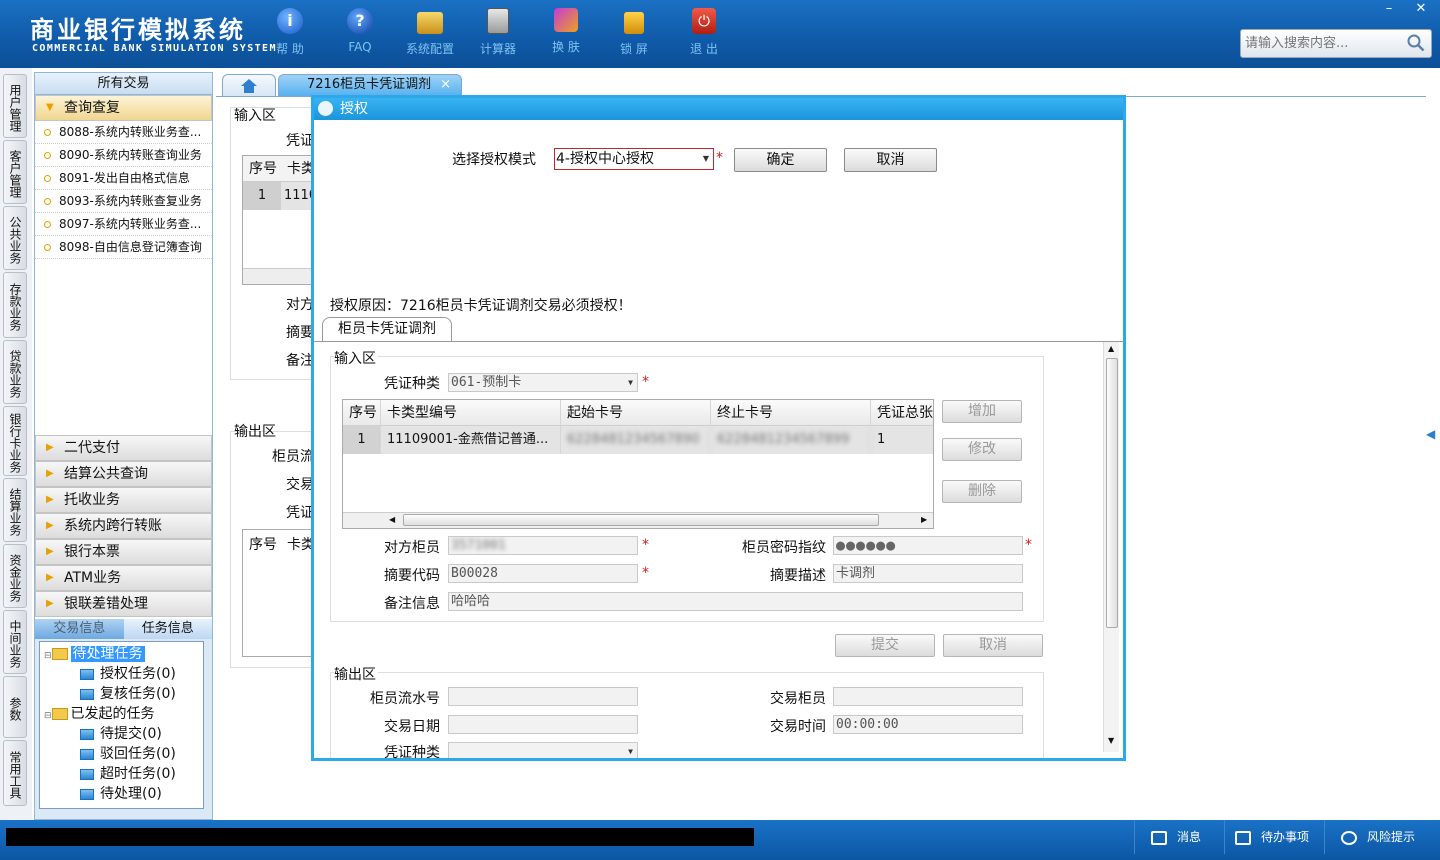 The width and height of the screenshot is (1440, 860). I want to click on teller-seq-field, so click(543, 696).